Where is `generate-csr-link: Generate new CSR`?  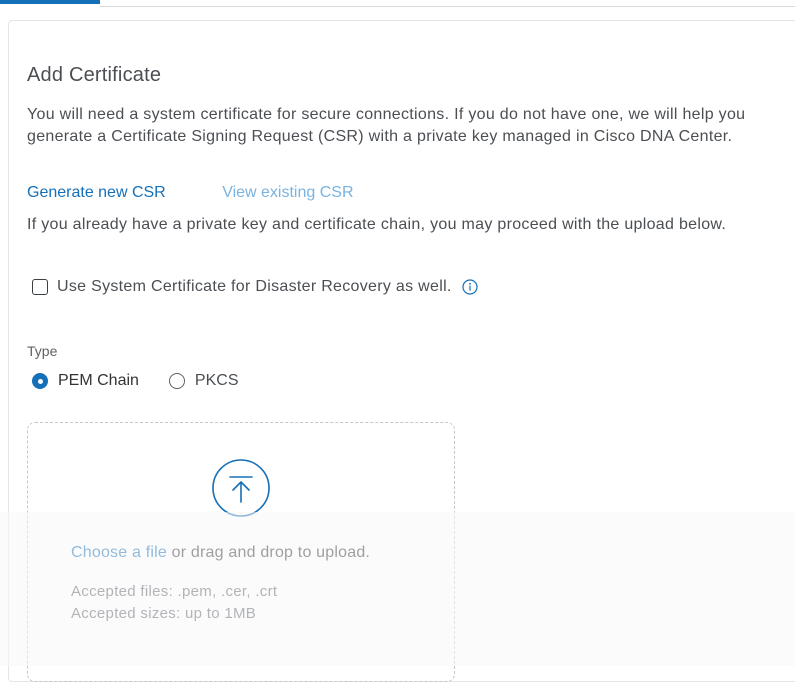 generate-csr-link: Generate new CSR is located at coordinates (96, 192).